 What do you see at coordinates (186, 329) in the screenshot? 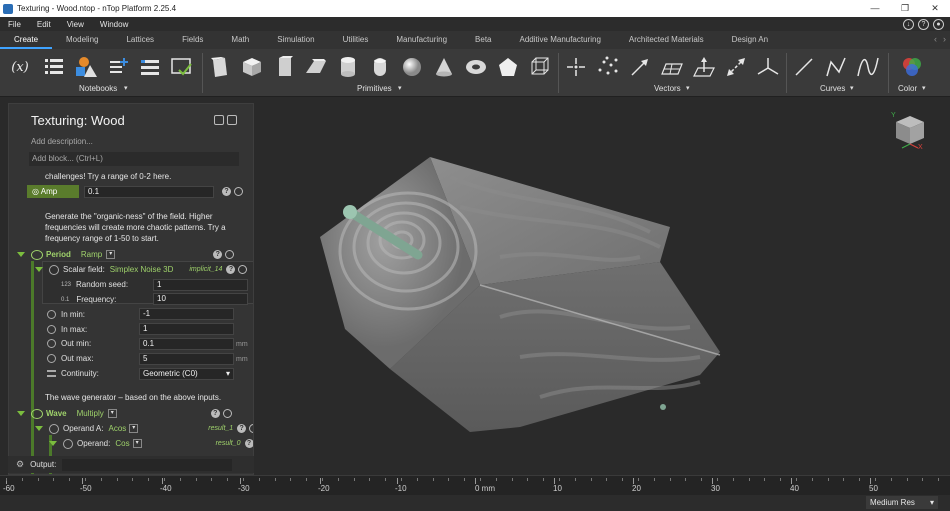
I see `in-max-input: 1` at bounding box center [186, 329].